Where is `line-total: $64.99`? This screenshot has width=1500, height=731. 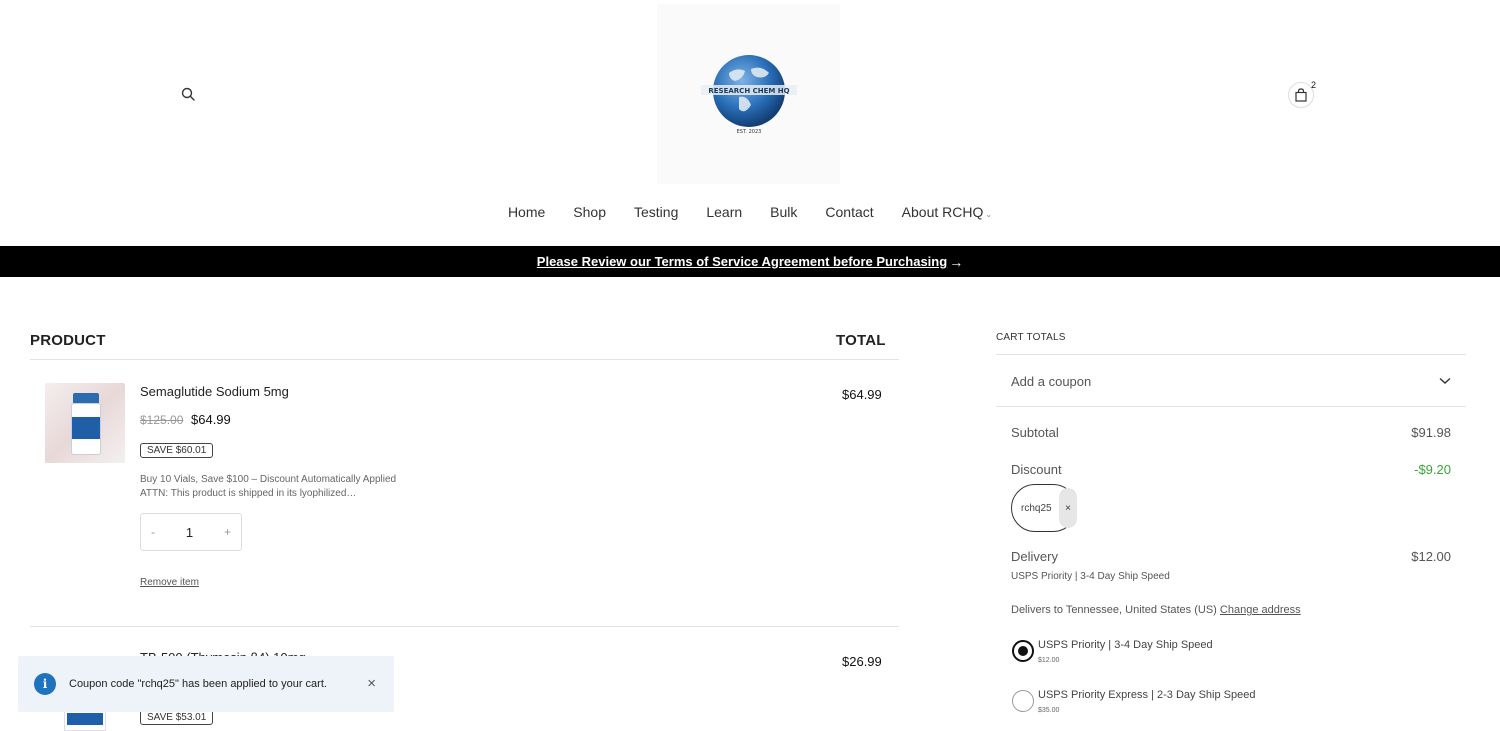 line-total: $64.99 is located at coordinates (862, 394).